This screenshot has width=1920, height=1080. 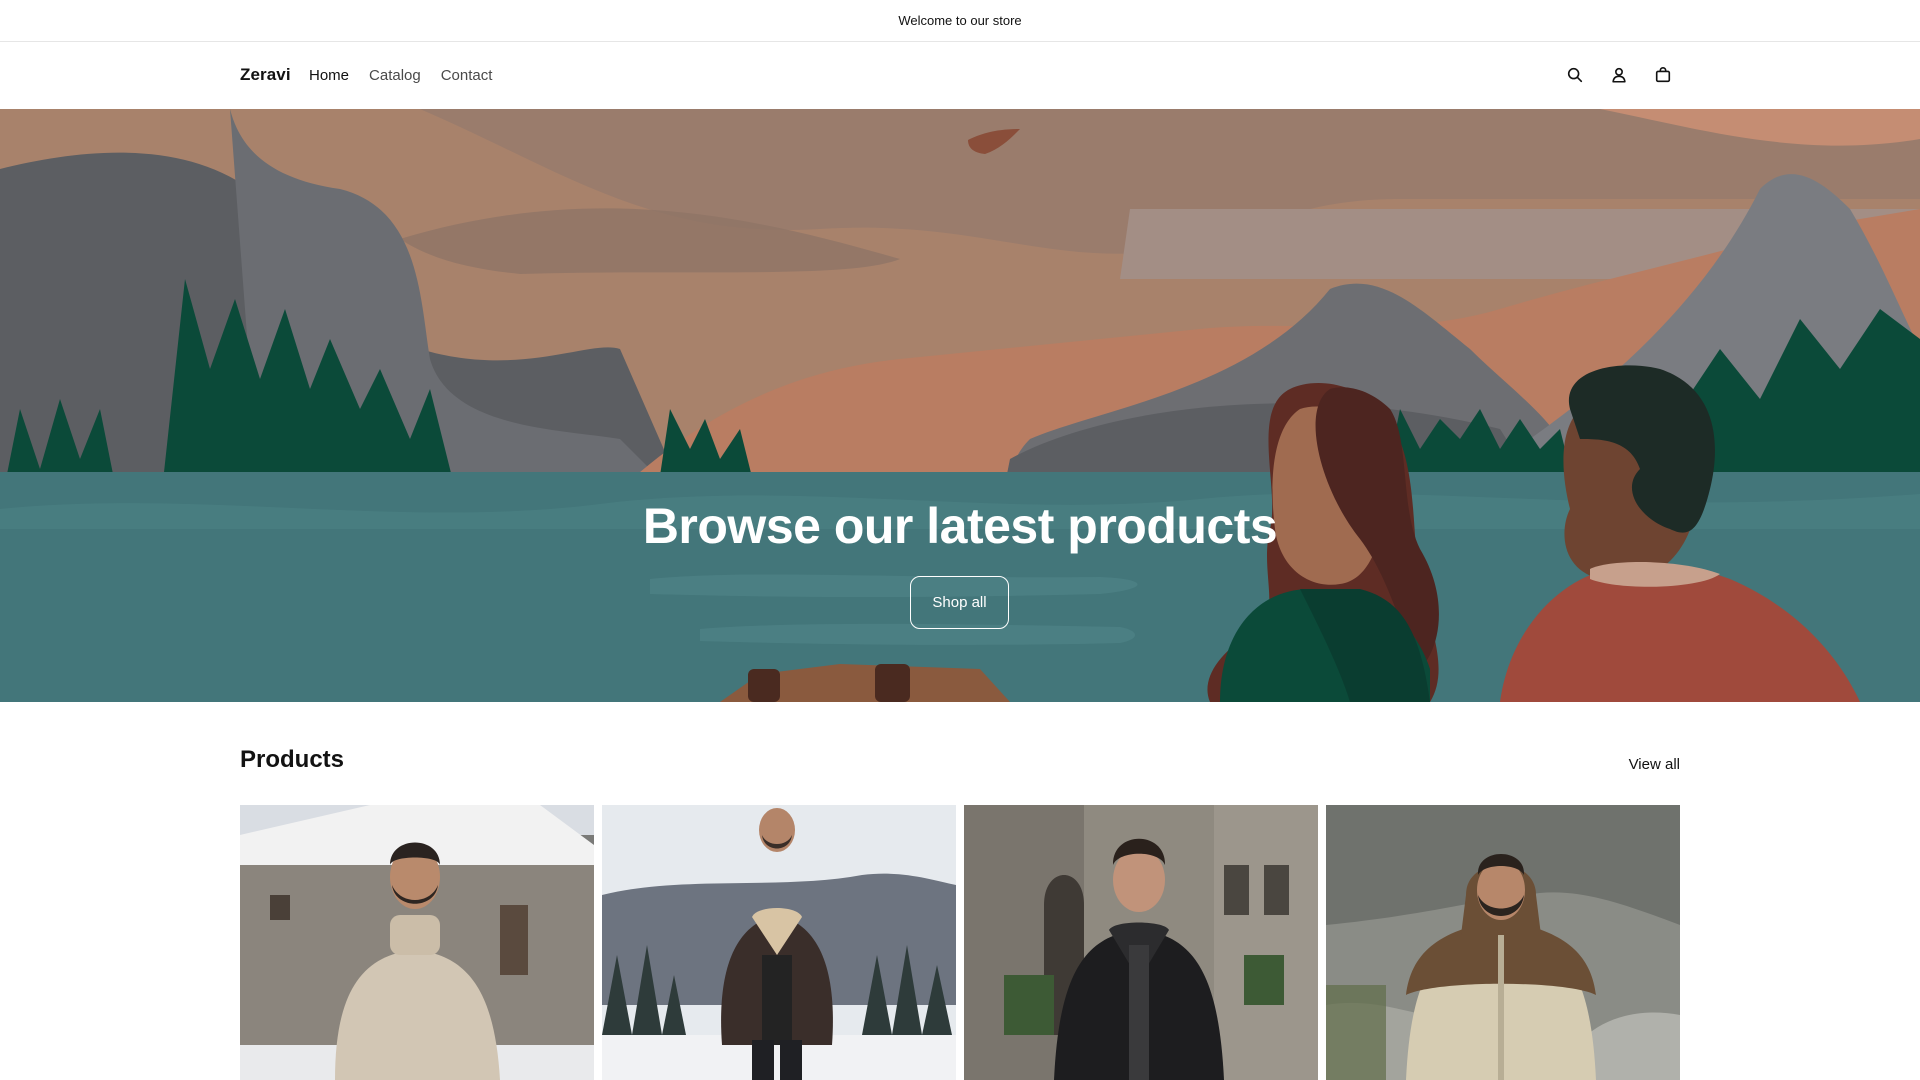 I want to click on search-icon, so click(x=1575, y=75).